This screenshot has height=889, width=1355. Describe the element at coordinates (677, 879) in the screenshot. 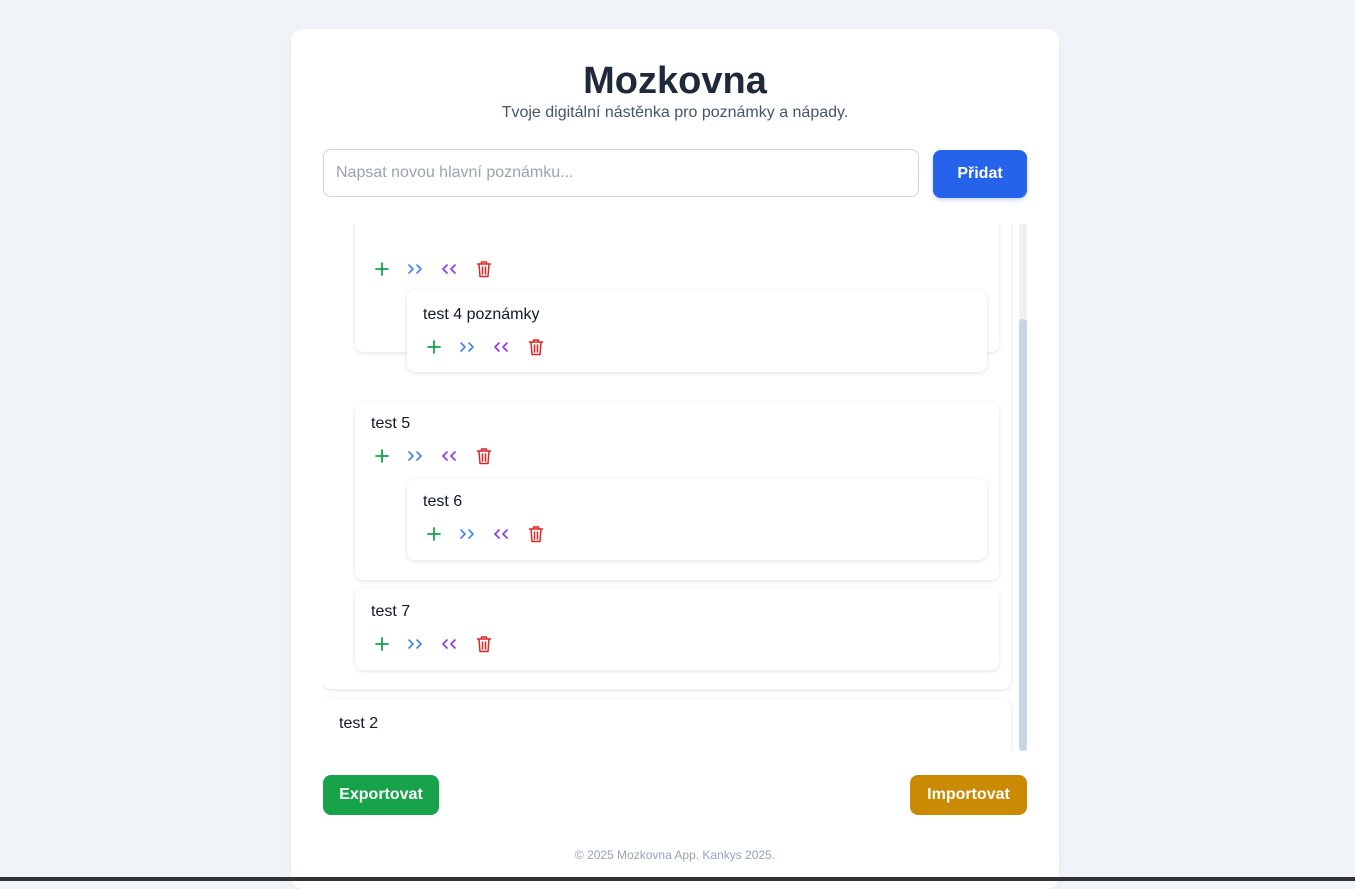

I see `window-bottom-edge` at that location.